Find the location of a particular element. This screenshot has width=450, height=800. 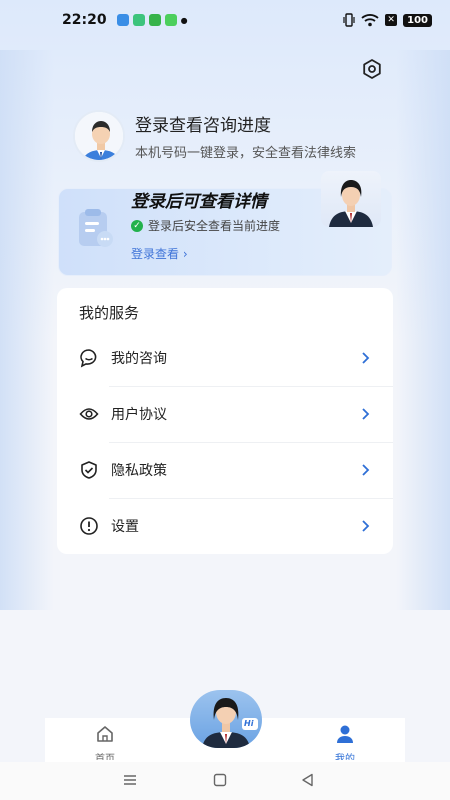

status-indicators: ✕ 100 is located at coordinates (387, 20).